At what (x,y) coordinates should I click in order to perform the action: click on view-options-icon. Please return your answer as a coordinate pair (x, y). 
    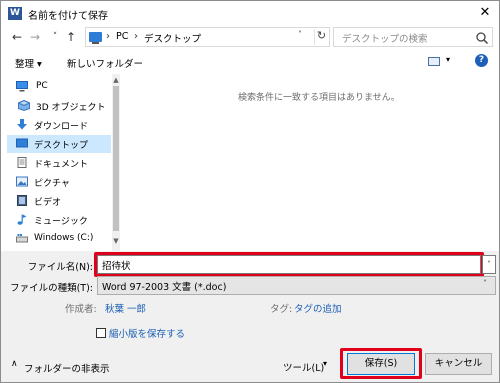
    Looking at the image, I should click on (434, 61).